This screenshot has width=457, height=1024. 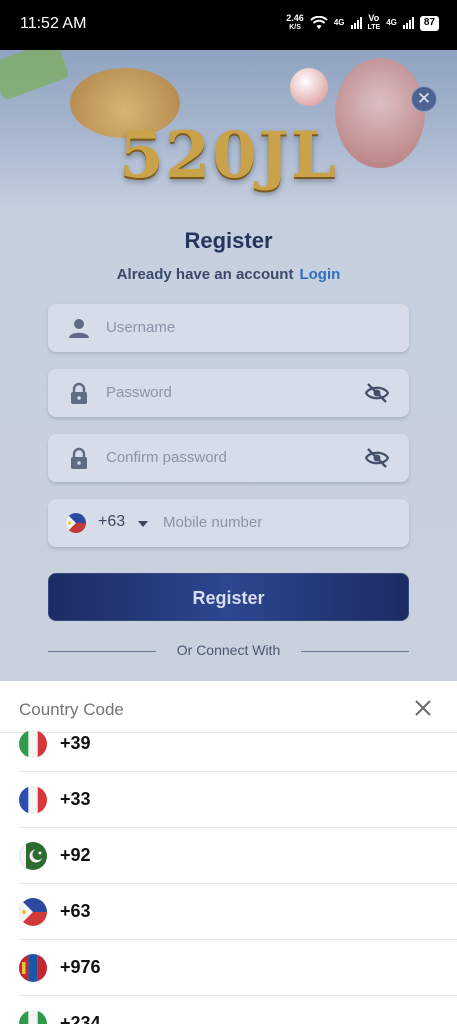 I want to click on connect-divider: Or Connect With, so click(x=228, y=651).